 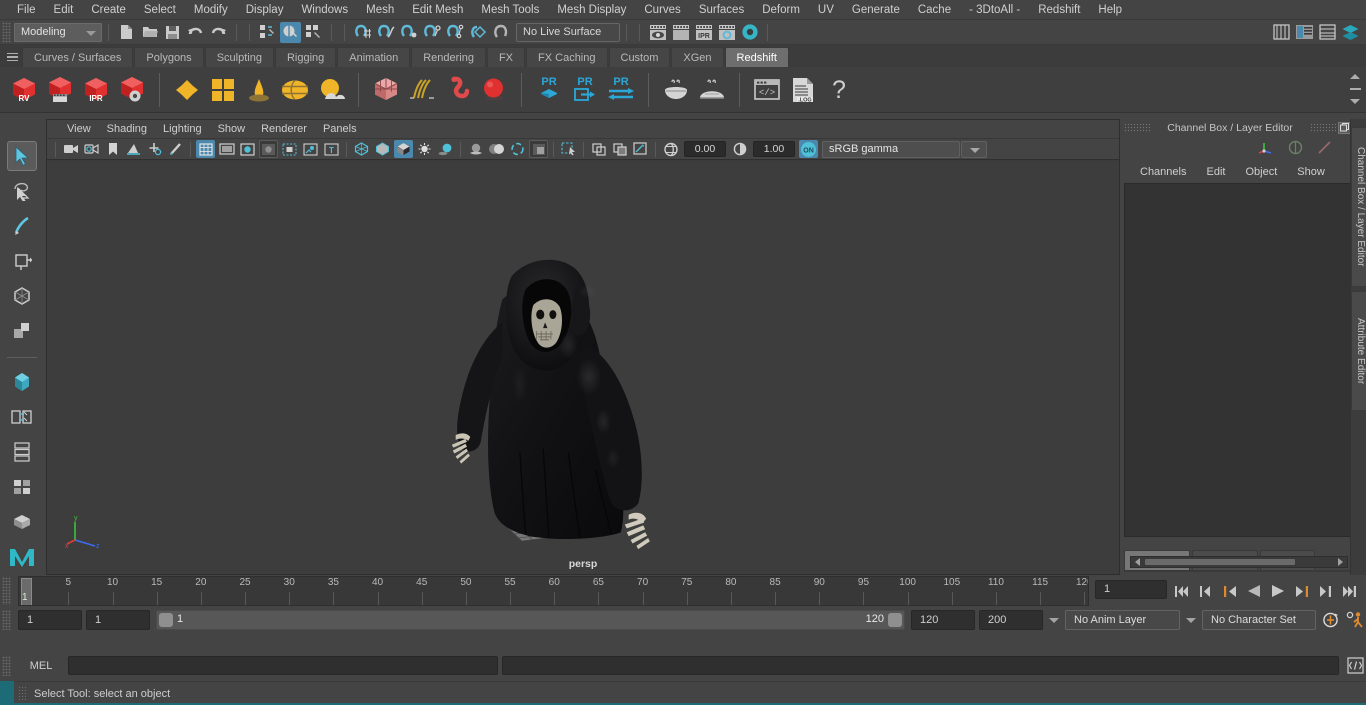 I want to click on rs-light-dome-icon, so click(x=187, y=90).